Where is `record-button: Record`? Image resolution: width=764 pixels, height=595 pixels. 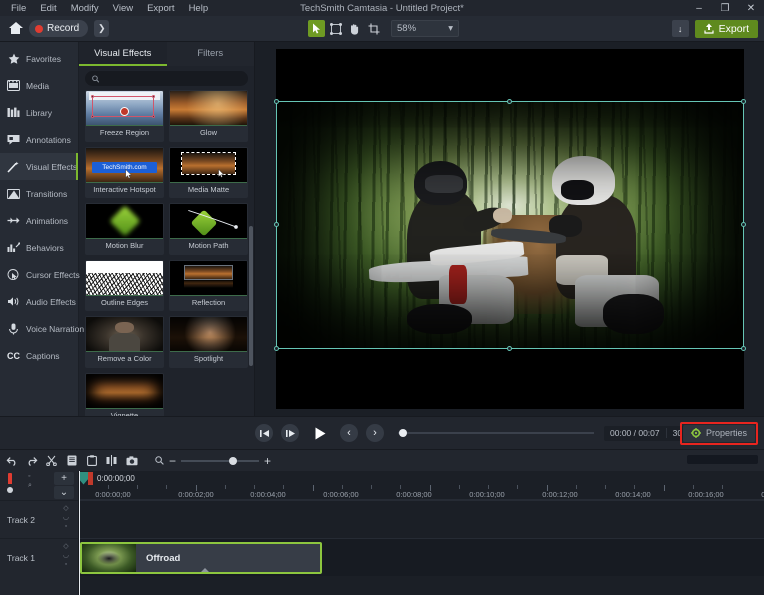
record-button: Record is located at coordinates (59, 28).